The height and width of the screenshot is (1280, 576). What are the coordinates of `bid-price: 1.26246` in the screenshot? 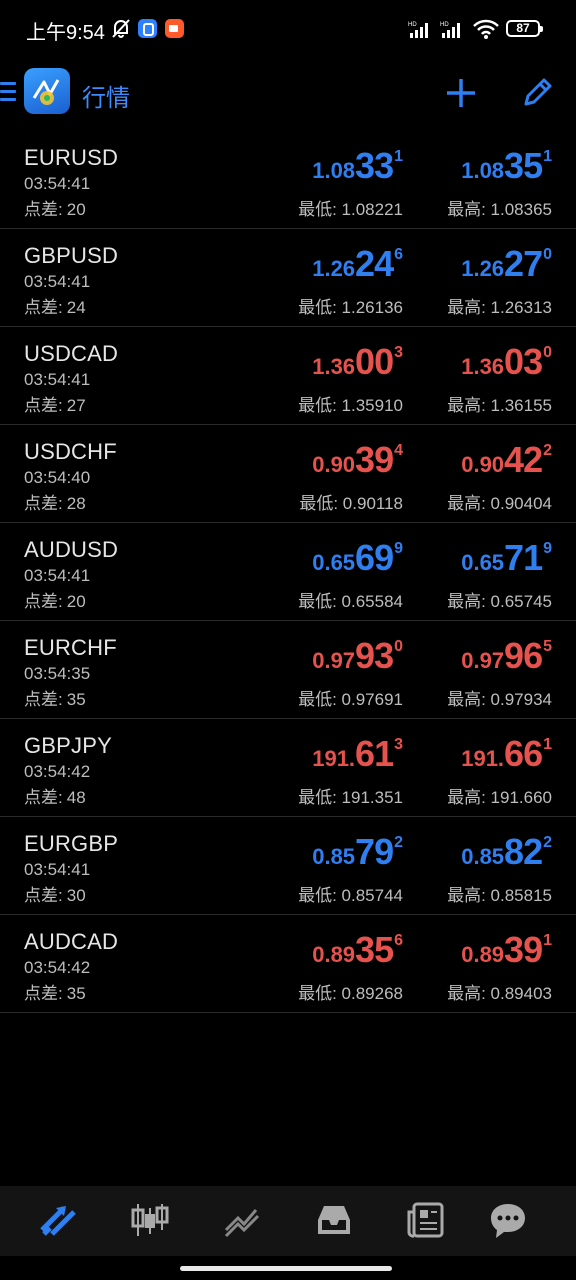 It's located at (357, 264).